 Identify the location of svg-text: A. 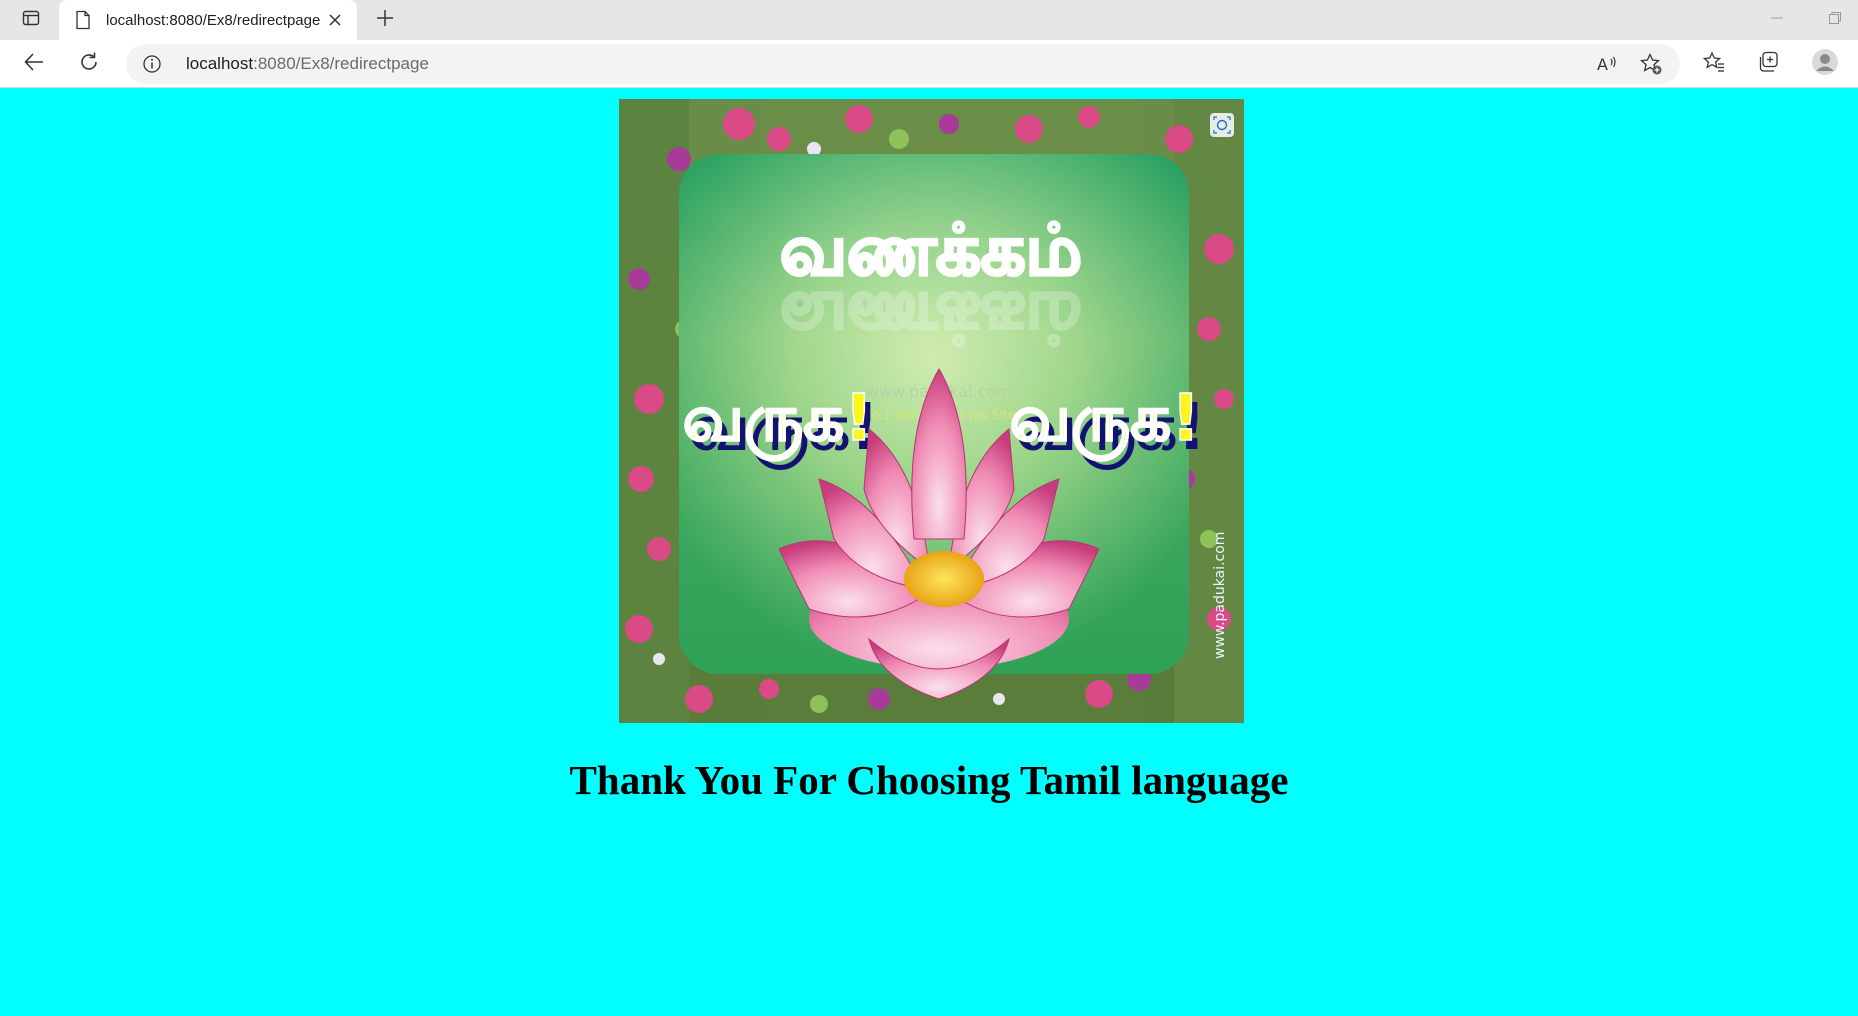
(1602, 64).